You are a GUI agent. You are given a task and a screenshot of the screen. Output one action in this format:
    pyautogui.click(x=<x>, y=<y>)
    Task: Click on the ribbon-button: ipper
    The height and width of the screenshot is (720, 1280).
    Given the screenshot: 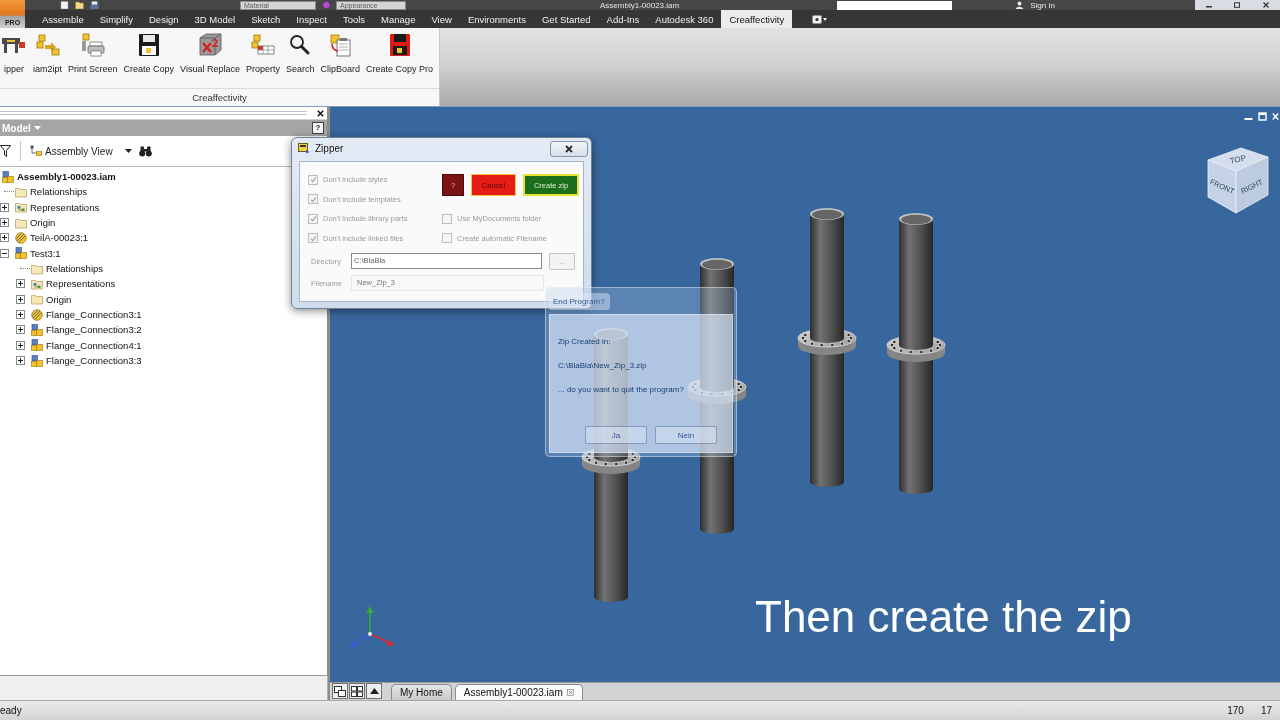 What is the action you would take?
    pyautogui.click(x=14, y=52)
    